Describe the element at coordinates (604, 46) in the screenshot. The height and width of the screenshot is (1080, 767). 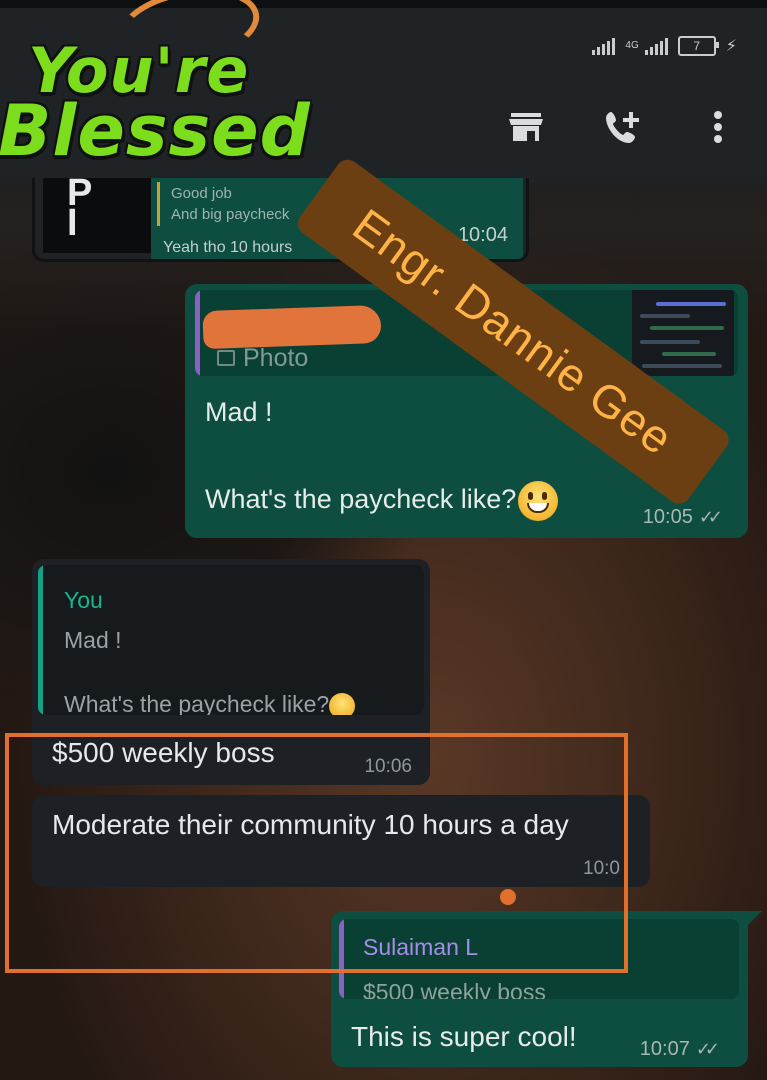
I see `signal-icon` at that location.